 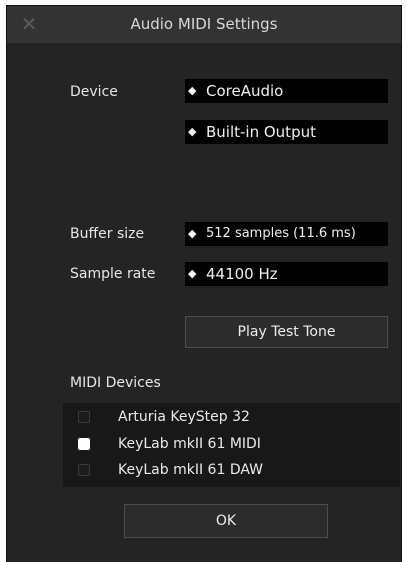 What do you see at coordinates (115, 383) in the screenshot?
I see `midi-devices-heading: MIDI Devices` at bounding box center [115, 383].